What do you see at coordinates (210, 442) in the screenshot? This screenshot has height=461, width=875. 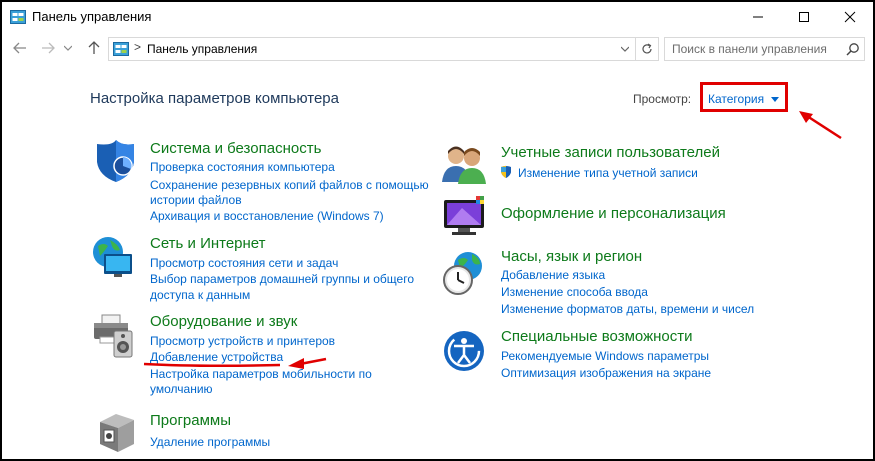 I see `link-uninstall-program: Удаление программы` at bounding box center [210, 442].